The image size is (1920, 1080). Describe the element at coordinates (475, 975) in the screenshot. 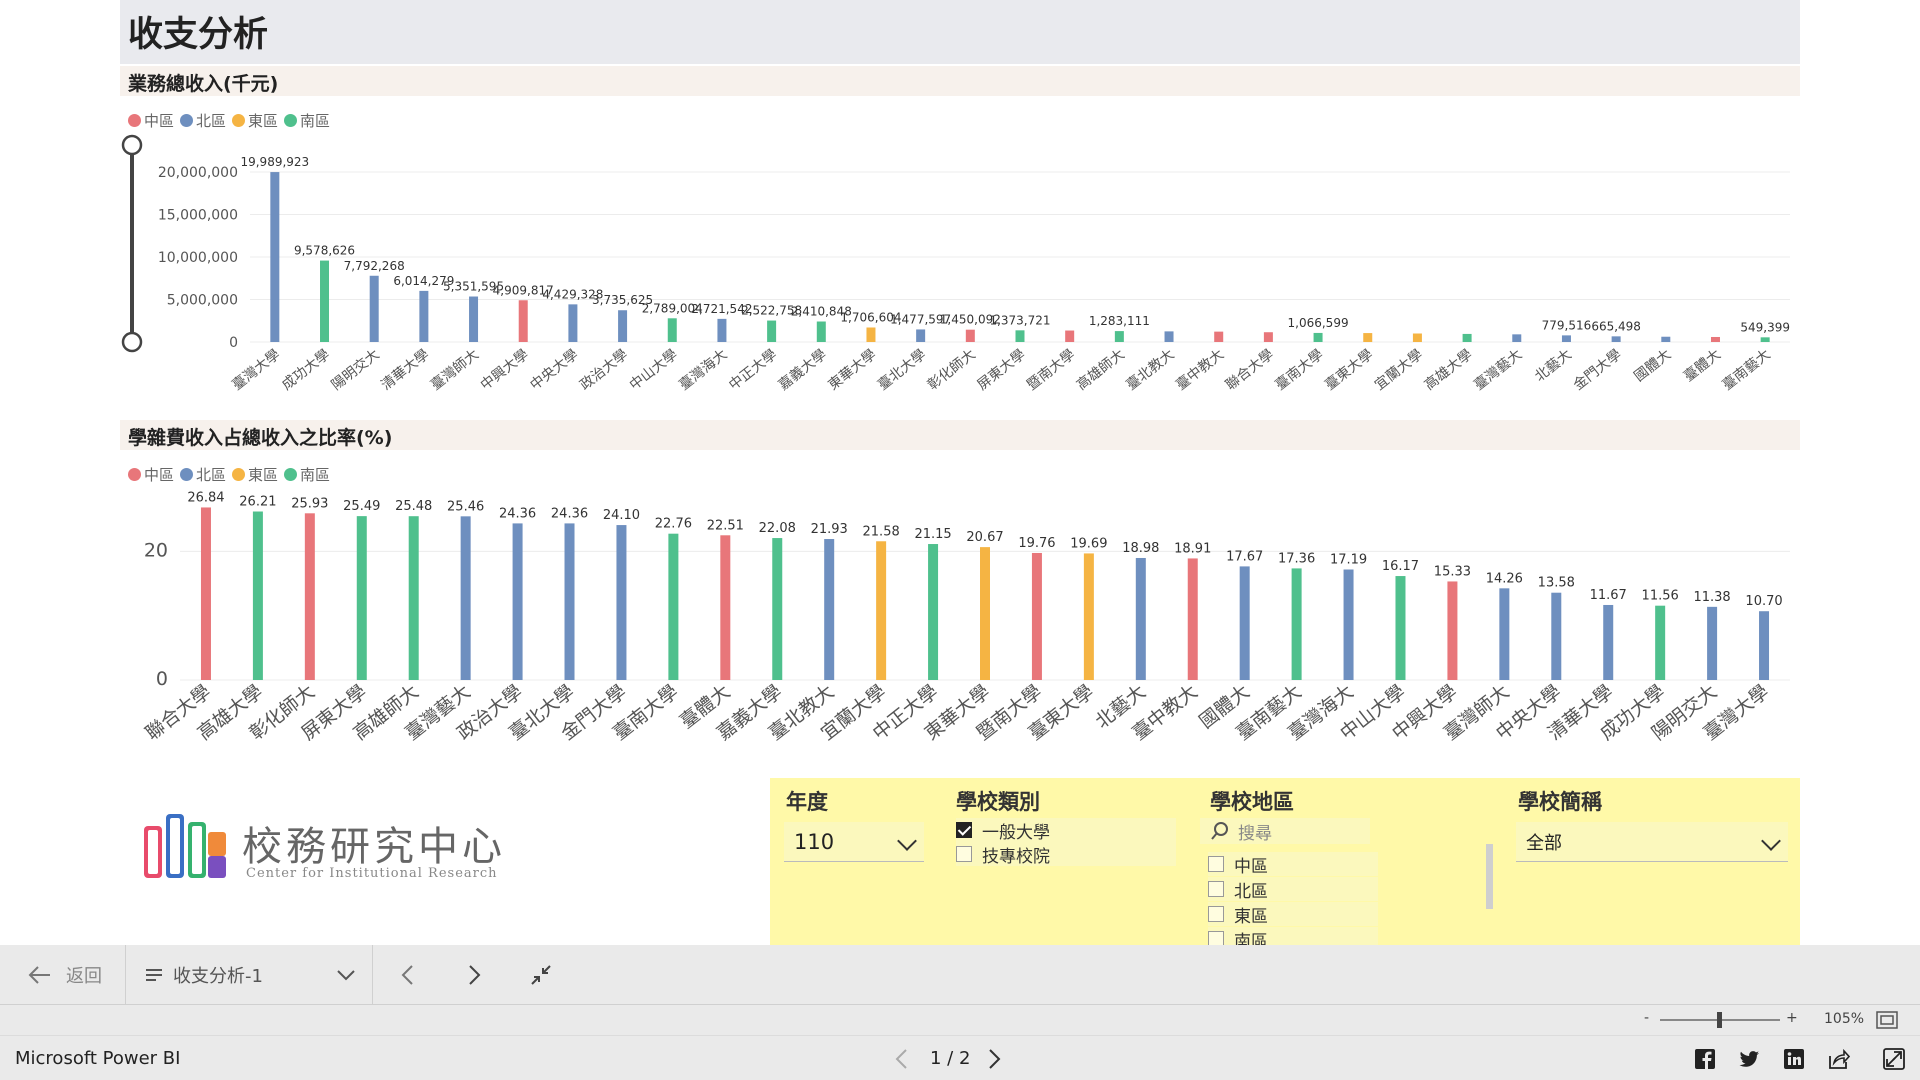

I see `next-page-button` at that location.